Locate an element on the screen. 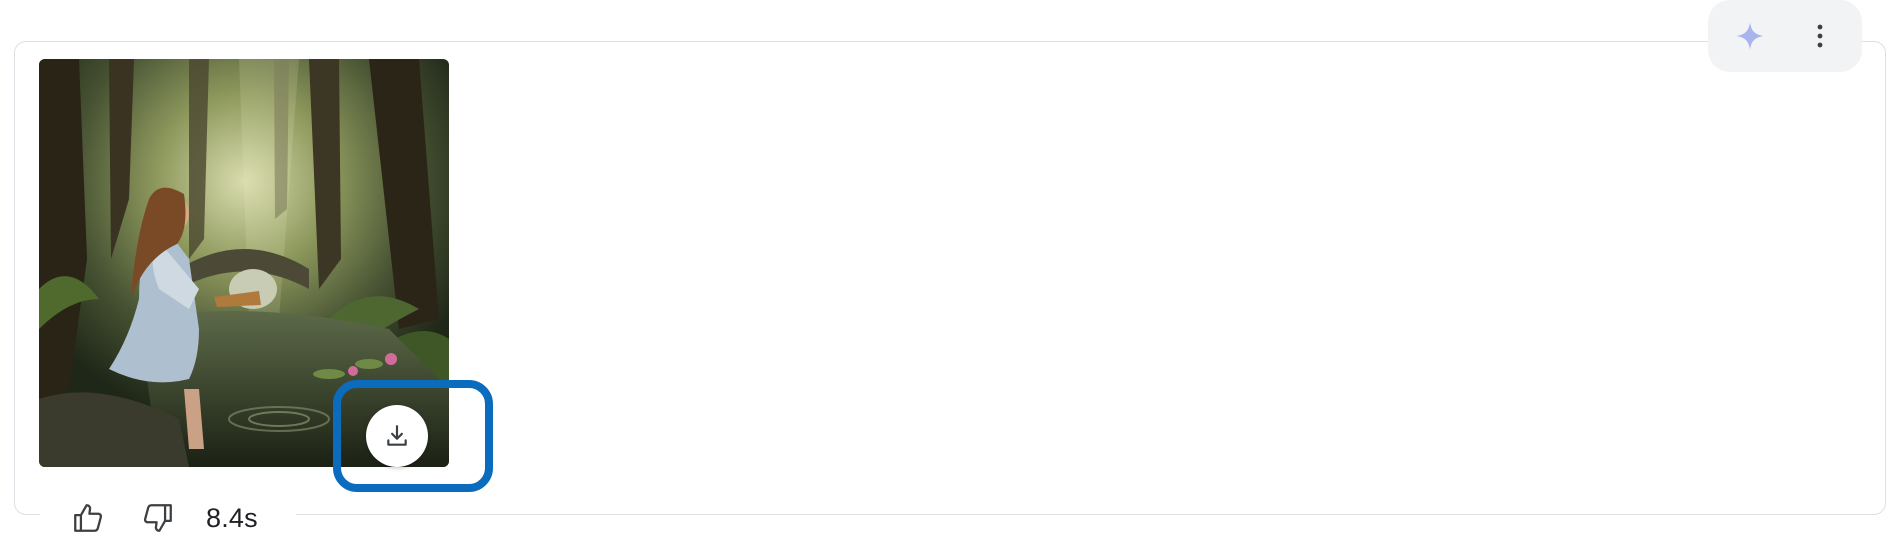 The width and height of the screenshot is (1904, 545). more-options-button is located at coordinates (1820, 36).